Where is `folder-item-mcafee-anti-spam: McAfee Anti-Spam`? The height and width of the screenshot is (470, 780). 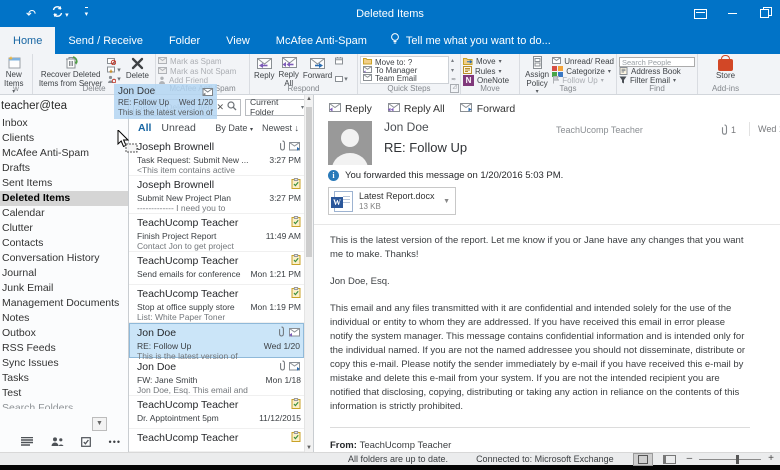 folder-item-mcafee-anti-spam: McAfee Anti-Spam is located at coordinates (64, 153).